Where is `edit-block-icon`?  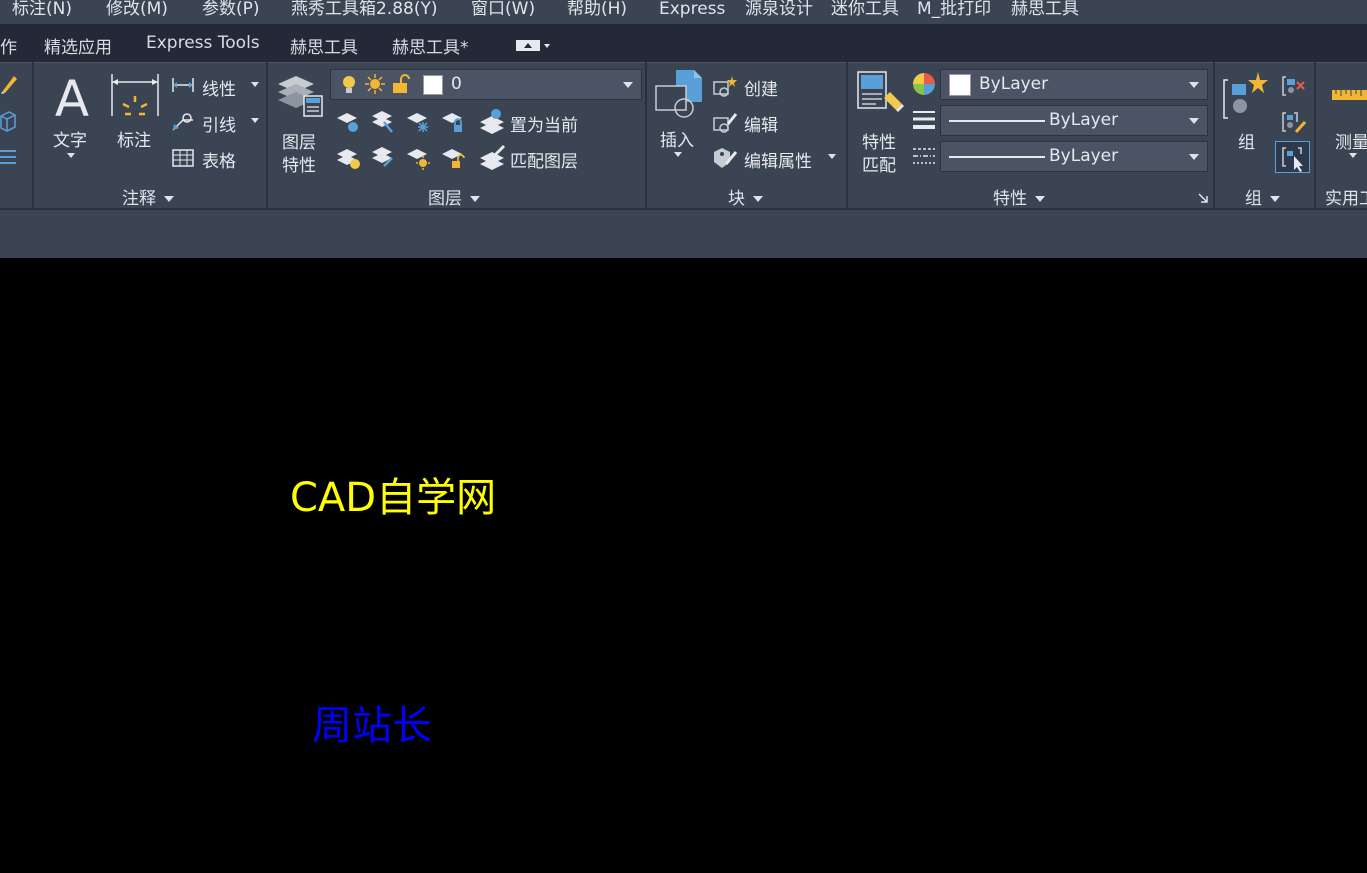 edit-block-icon is located at coordinates (725, 122).